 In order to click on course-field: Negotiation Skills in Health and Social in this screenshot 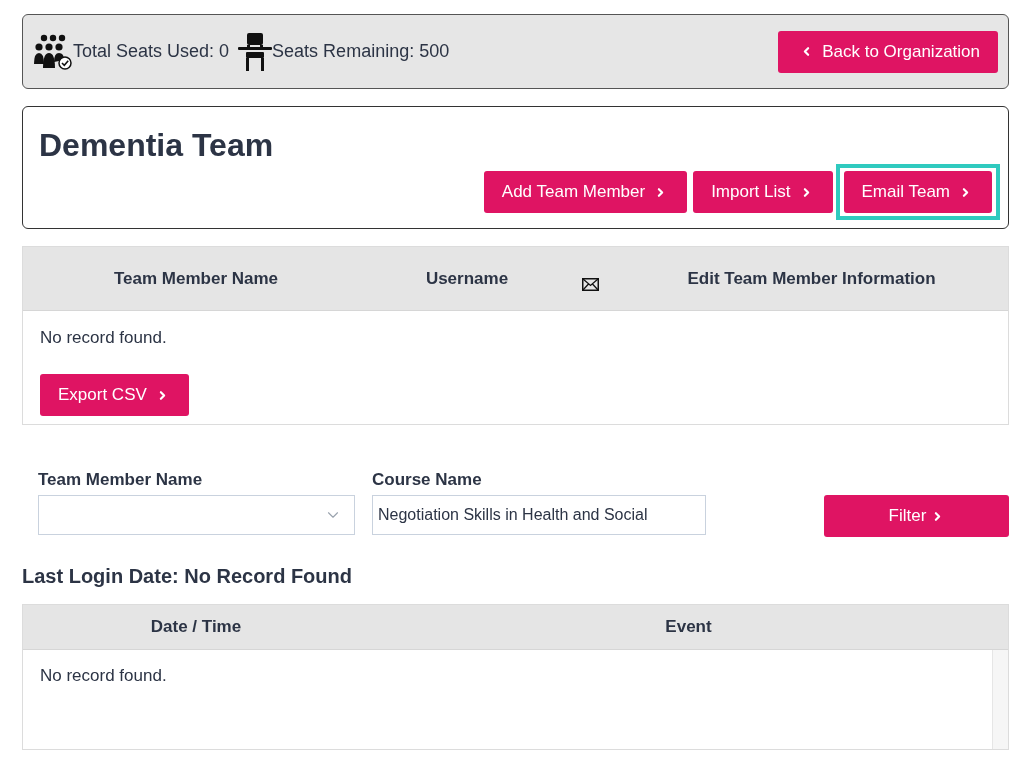, I will do `click(539, 515)`.